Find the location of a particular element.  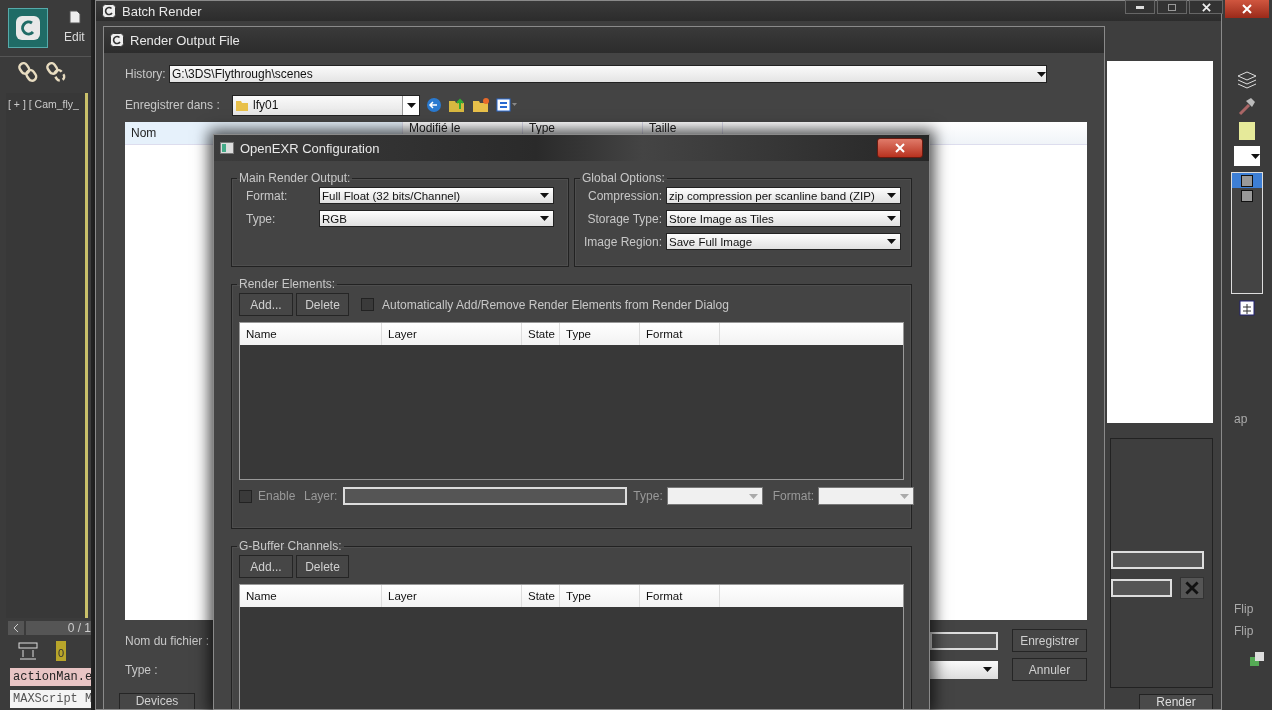

minimize-button is located at coordinates (1140, 7).